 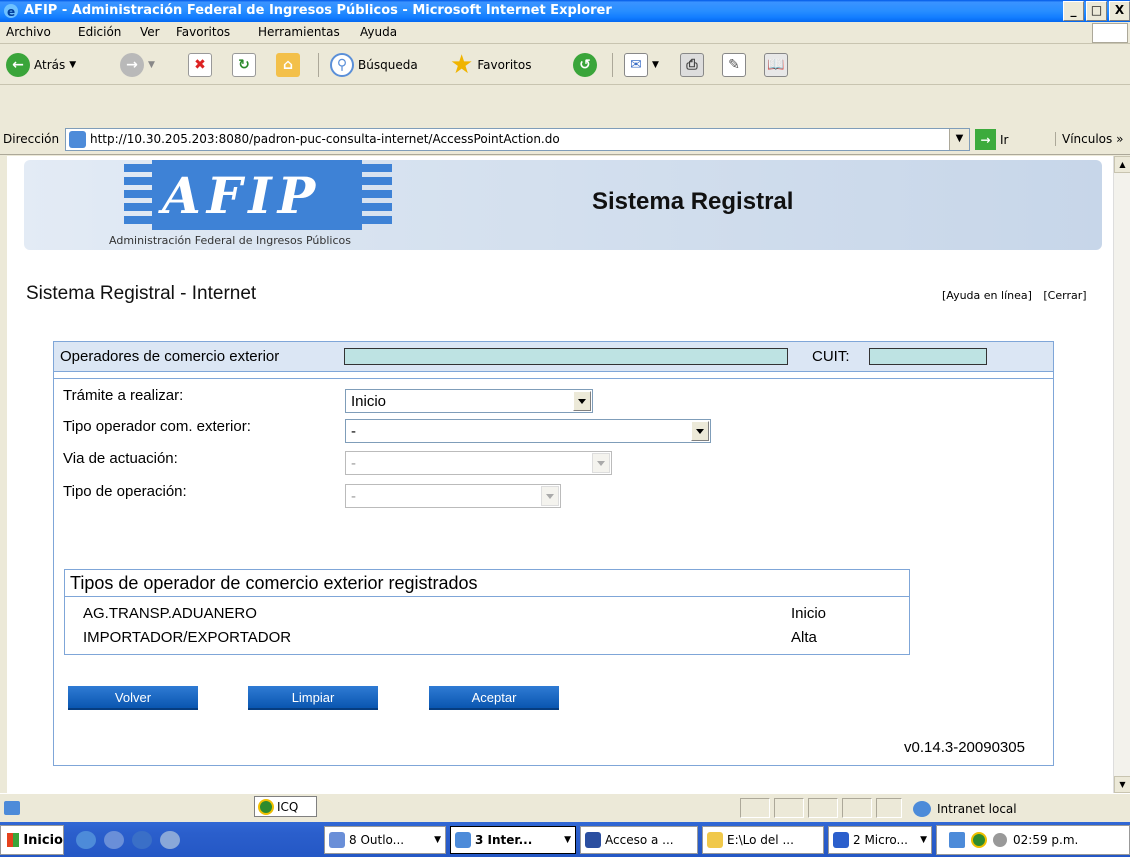 I want to click on operator-header: Operadores de comercio exterior CUIT:, so click(x=553, y=357).